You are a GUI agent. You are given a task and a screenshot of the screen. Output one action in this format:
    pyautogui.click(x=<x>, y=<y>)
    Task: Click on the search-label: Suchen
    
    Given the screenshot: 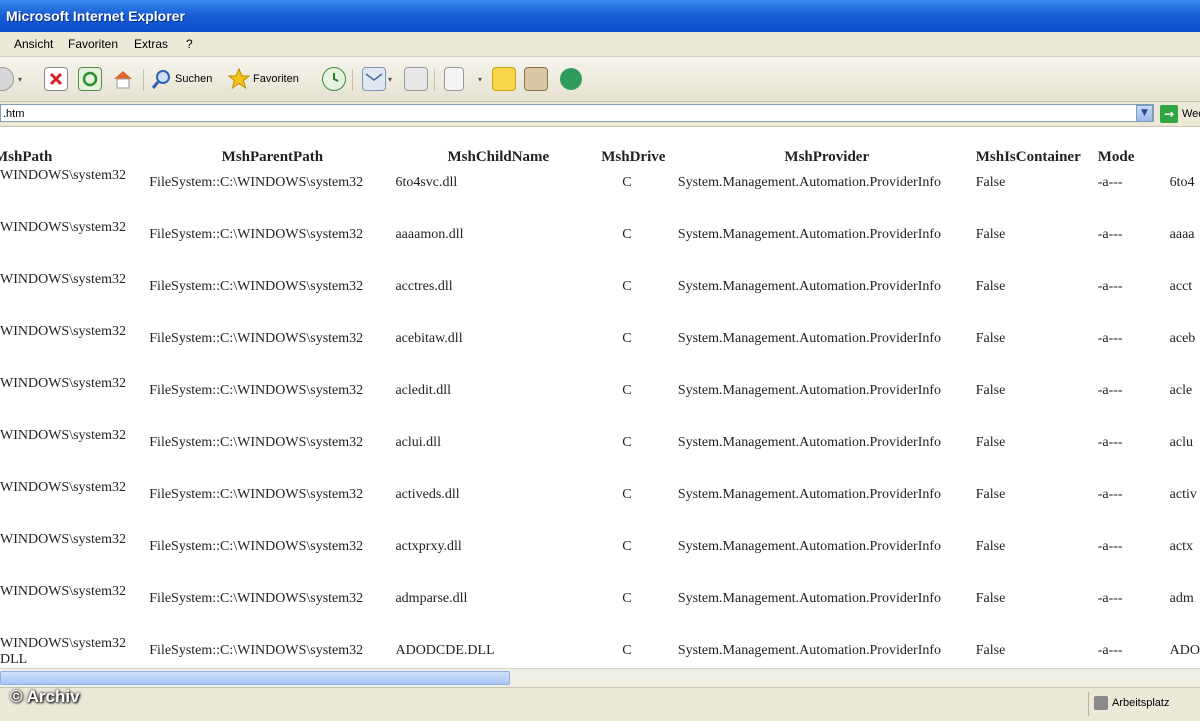 What is the action you would take?
    pyautogui.click(x=194, y=79)
    